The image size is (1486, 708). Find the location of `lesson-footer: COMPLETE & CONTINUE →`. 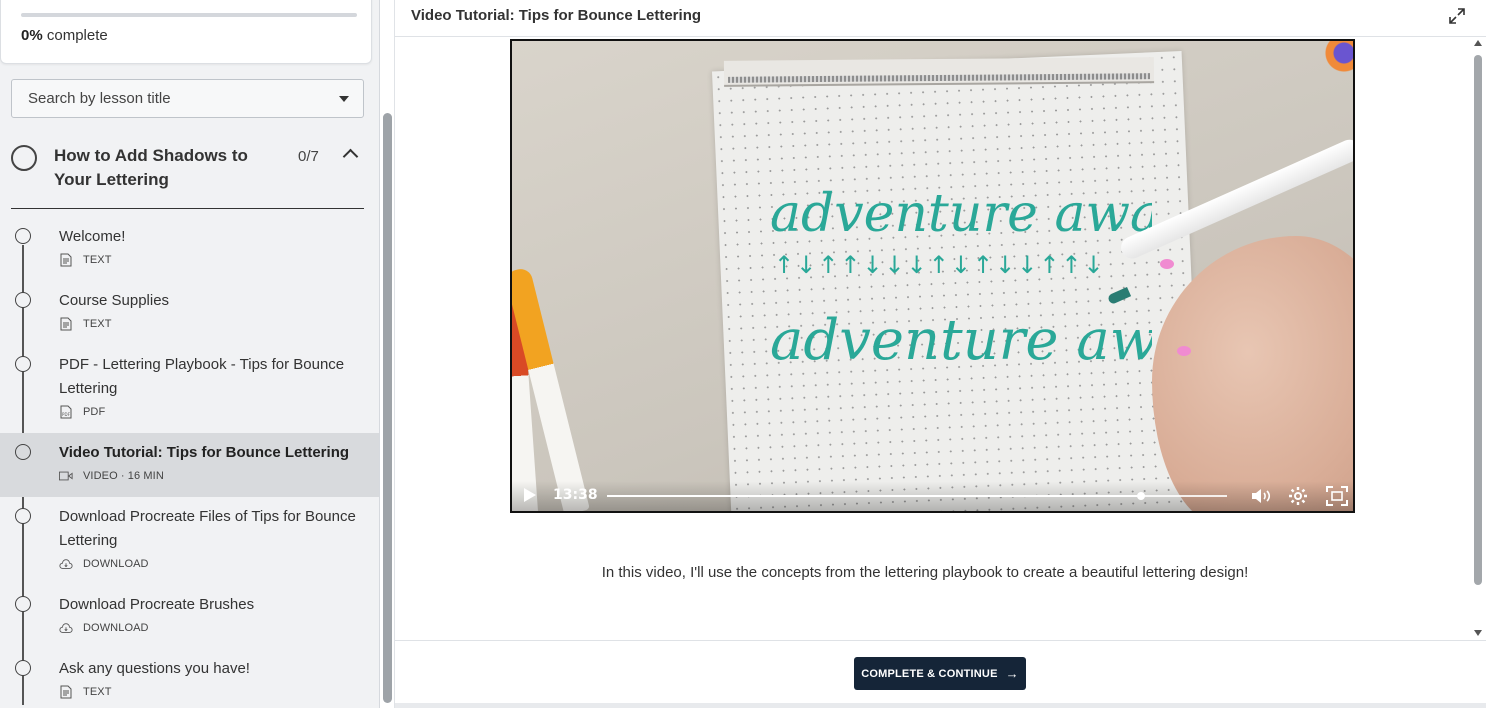

lesson-footer: COMPLETE & CONTINUE → is located at coordinates (940, 674).